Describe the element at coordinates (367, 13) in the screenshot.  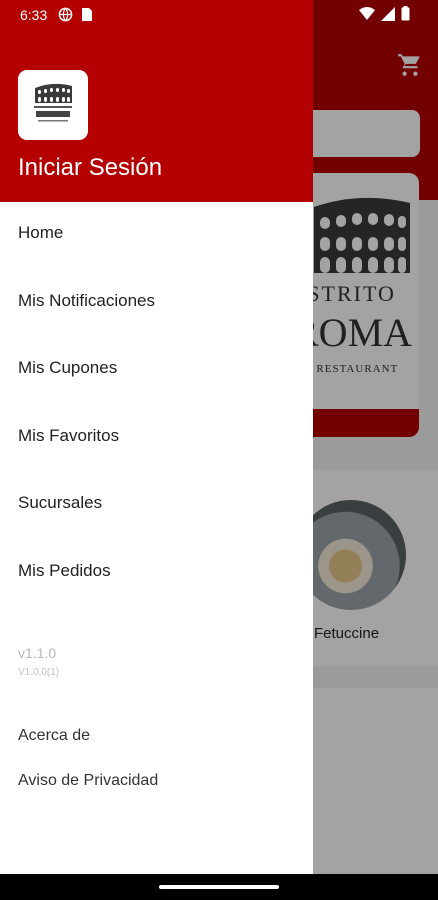
I see `wifi-icon` at that location.